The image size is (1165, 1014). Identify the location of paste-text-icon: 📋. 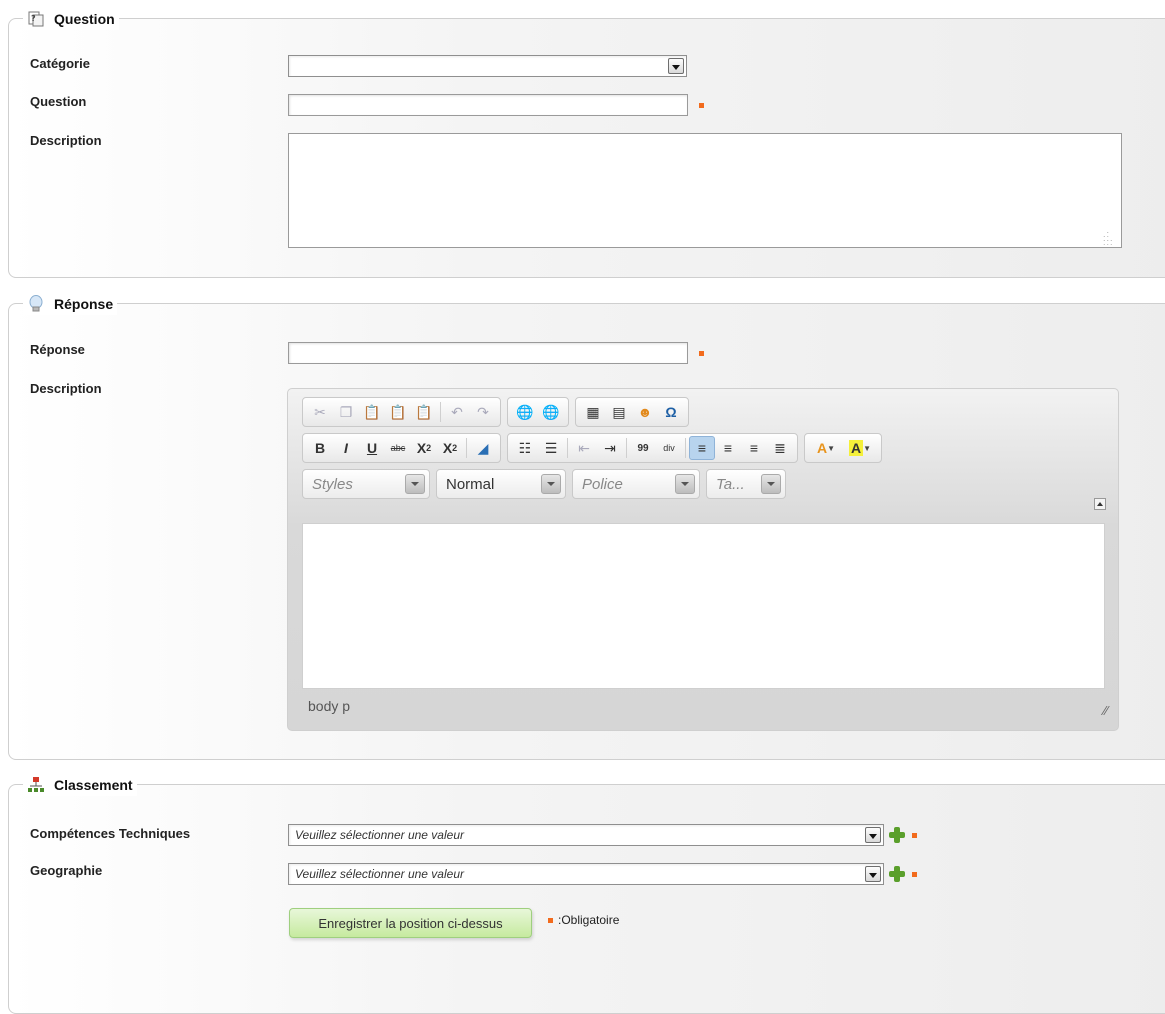
(398, 412).